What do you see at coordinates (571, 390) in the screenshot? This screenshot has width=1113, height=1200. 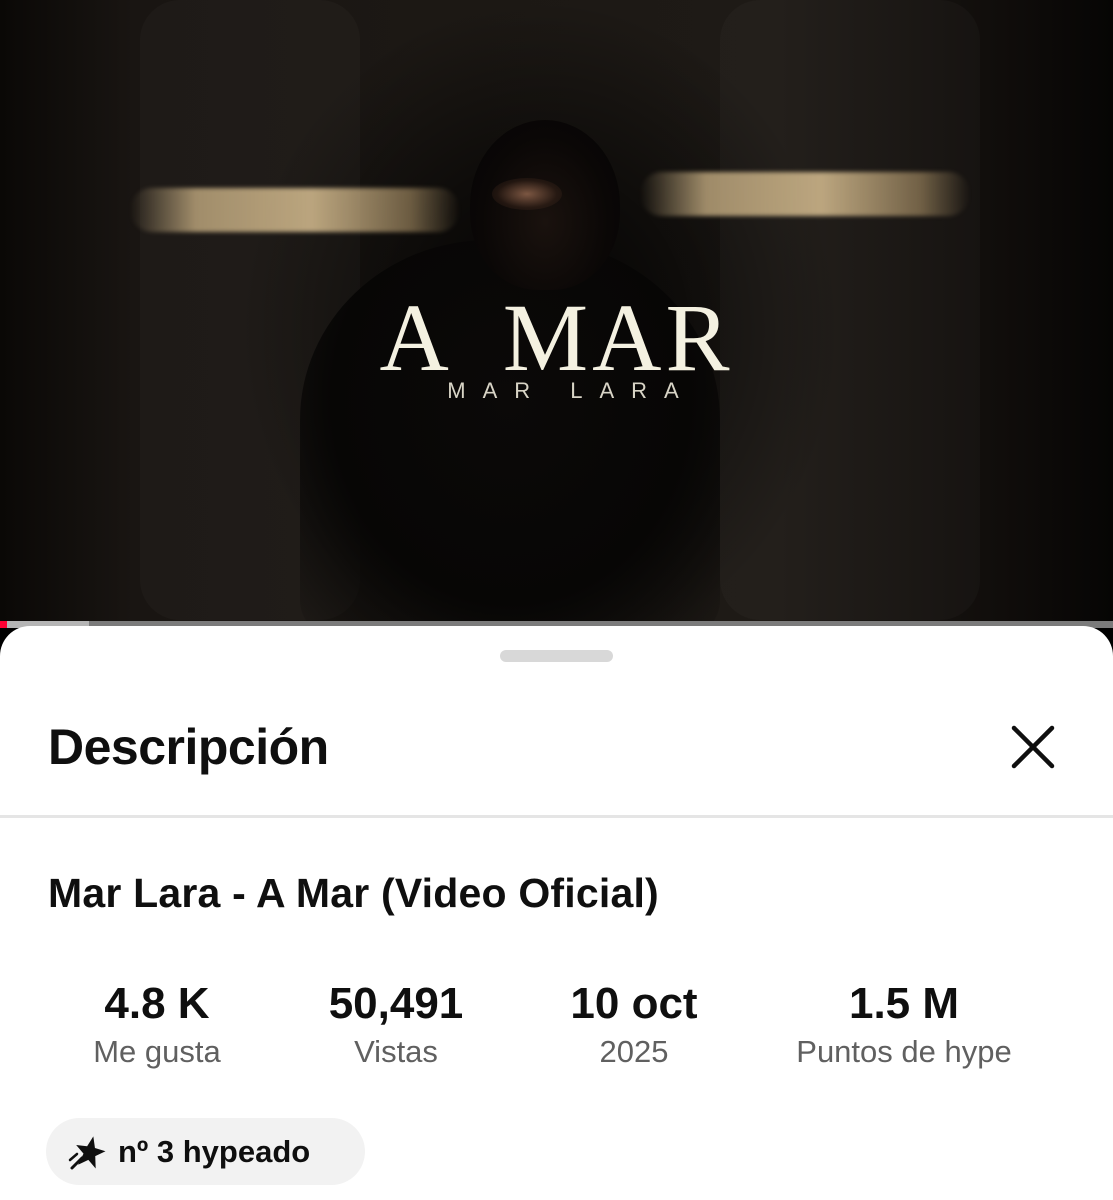 I see `video-overlay-artist: MAR LARA` at bounding box center [571, 390].